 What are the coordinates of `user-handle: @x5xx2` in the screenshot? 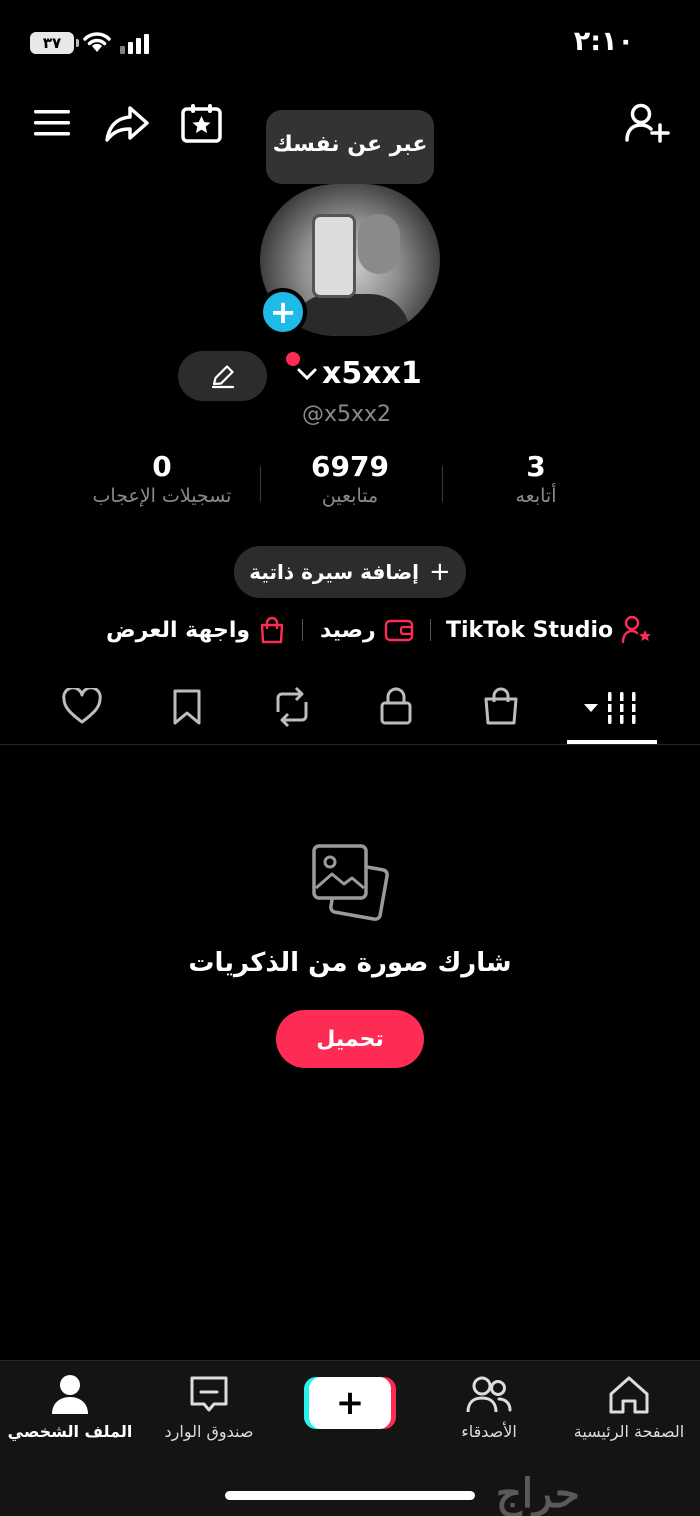 It's located at (347, 414).